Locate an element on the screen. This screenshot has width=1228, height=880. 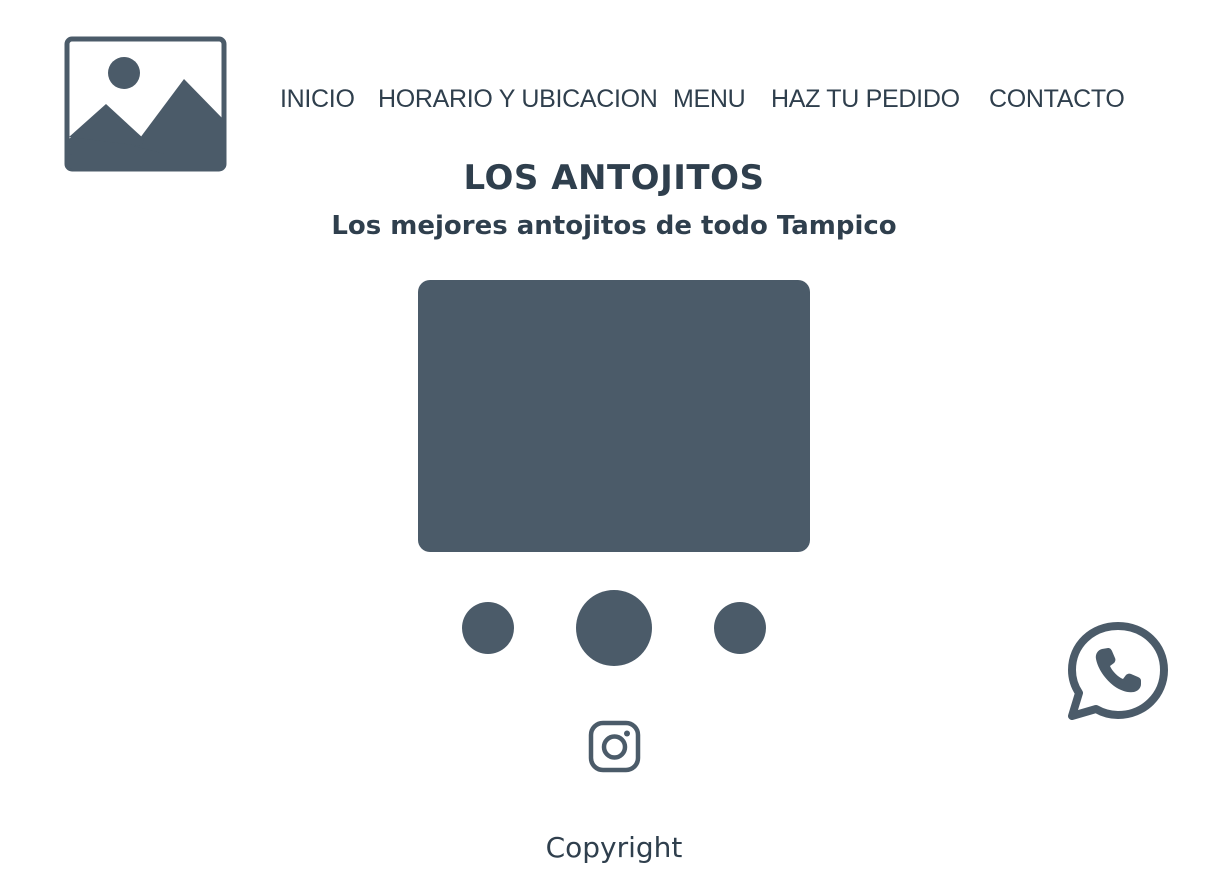
instagram-icon is located at coordinates (614, 746).